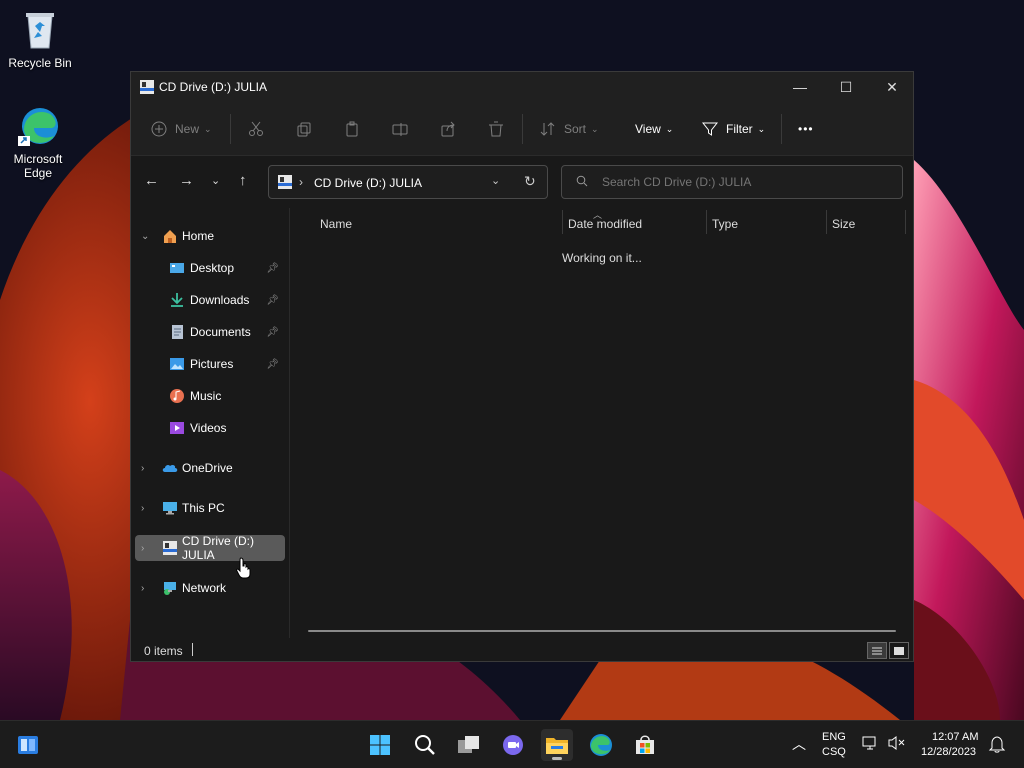 Image resolution: width=1024 pixels, height=768 pixels. I want to click on onedrive-icon, so click(170, 468).